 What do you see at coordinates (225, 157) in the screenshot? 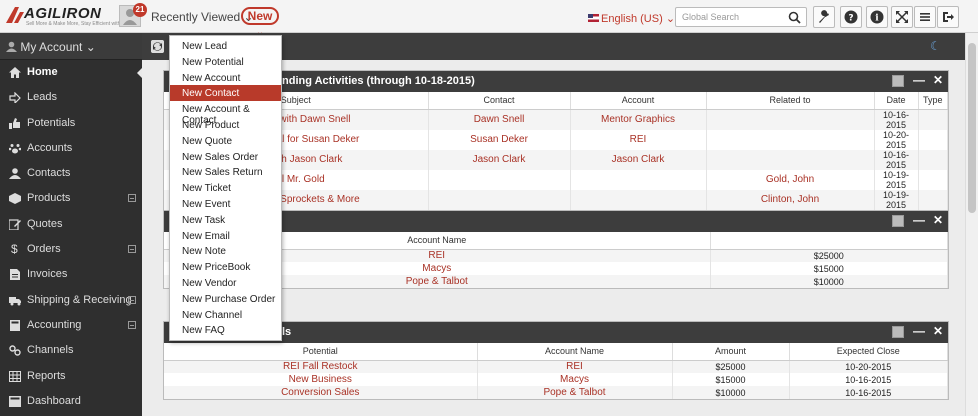
I see `menu-item-new-sales-order: New Sales Order` at bounding box center [225, 157].